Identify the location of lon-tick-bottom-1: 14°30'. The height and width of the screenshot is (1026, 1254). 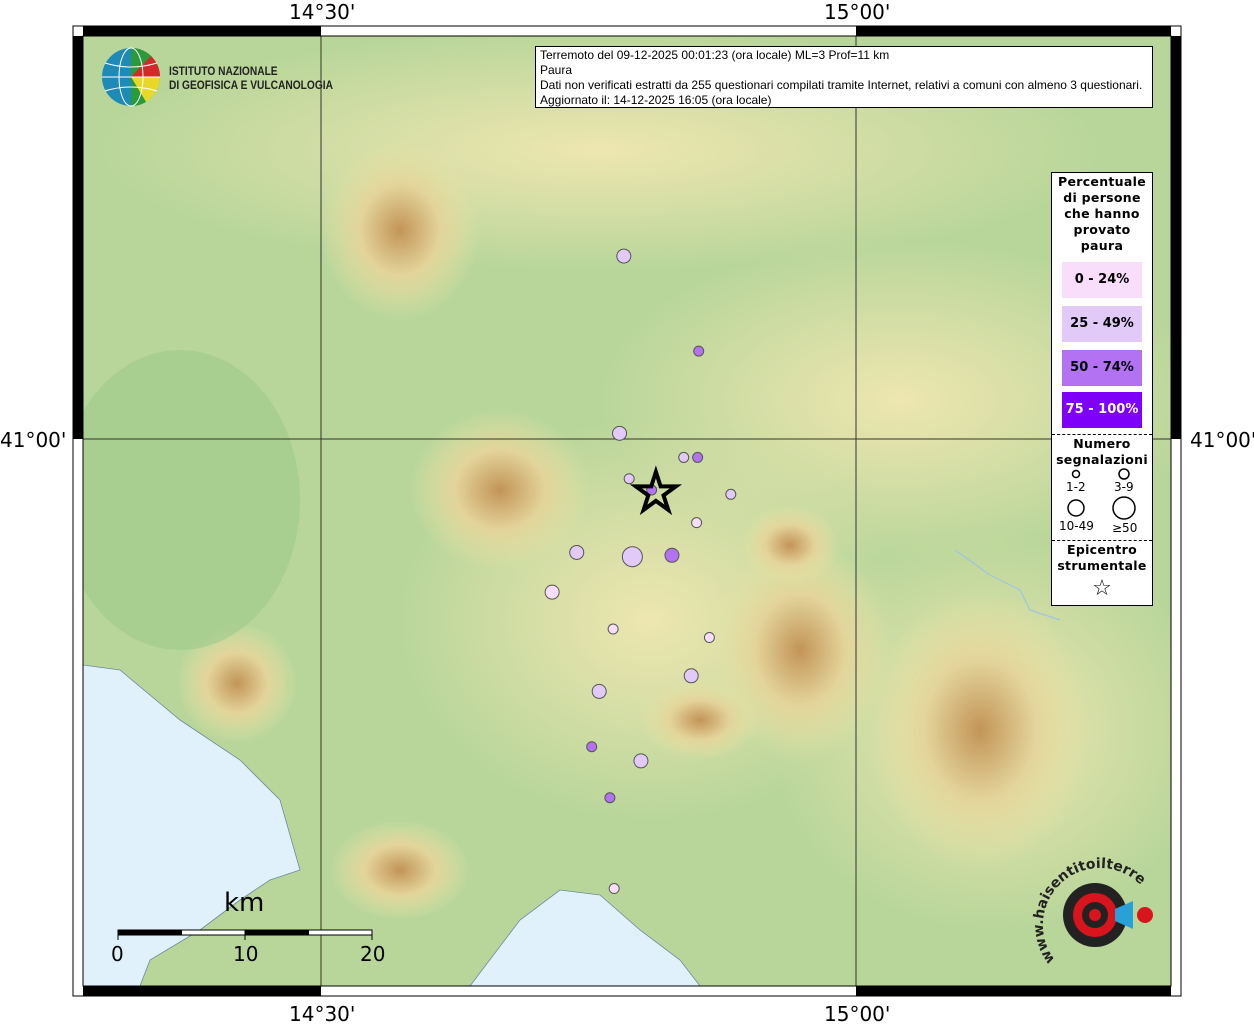
(322, 1014).